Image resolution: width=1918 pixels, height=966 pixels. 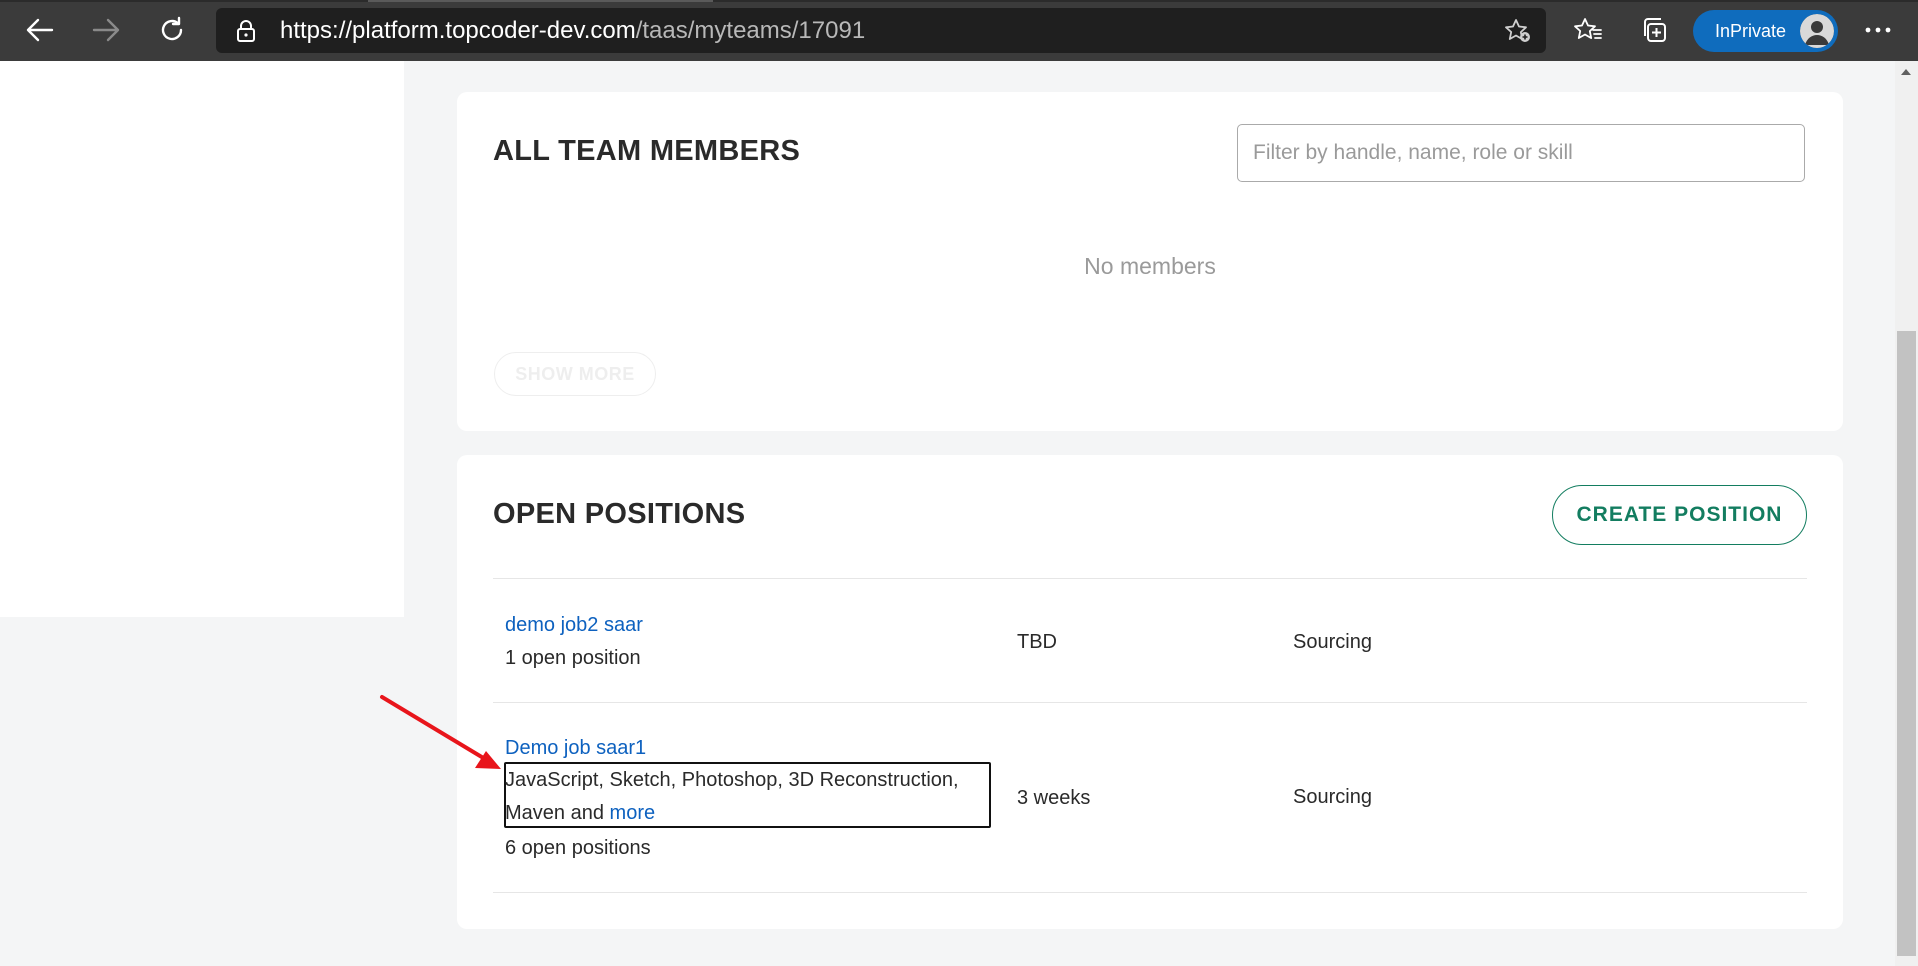 What do you see at coordinates (1679, 515) in the screenshot?
I see `create-position-button: CREATE POSITION` at bounding box center [1679, 515].